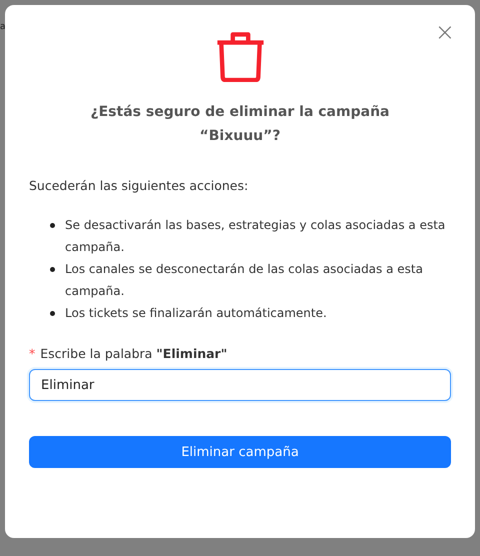 The width and height of the screenshot is (480, 556). What do you see at coordinates (255, 236) in the screenshot?
I see `action-text: Se desactivarán las bases, estrategias y colas asociadas a esta campaña.` at bounding box center [255, 236].